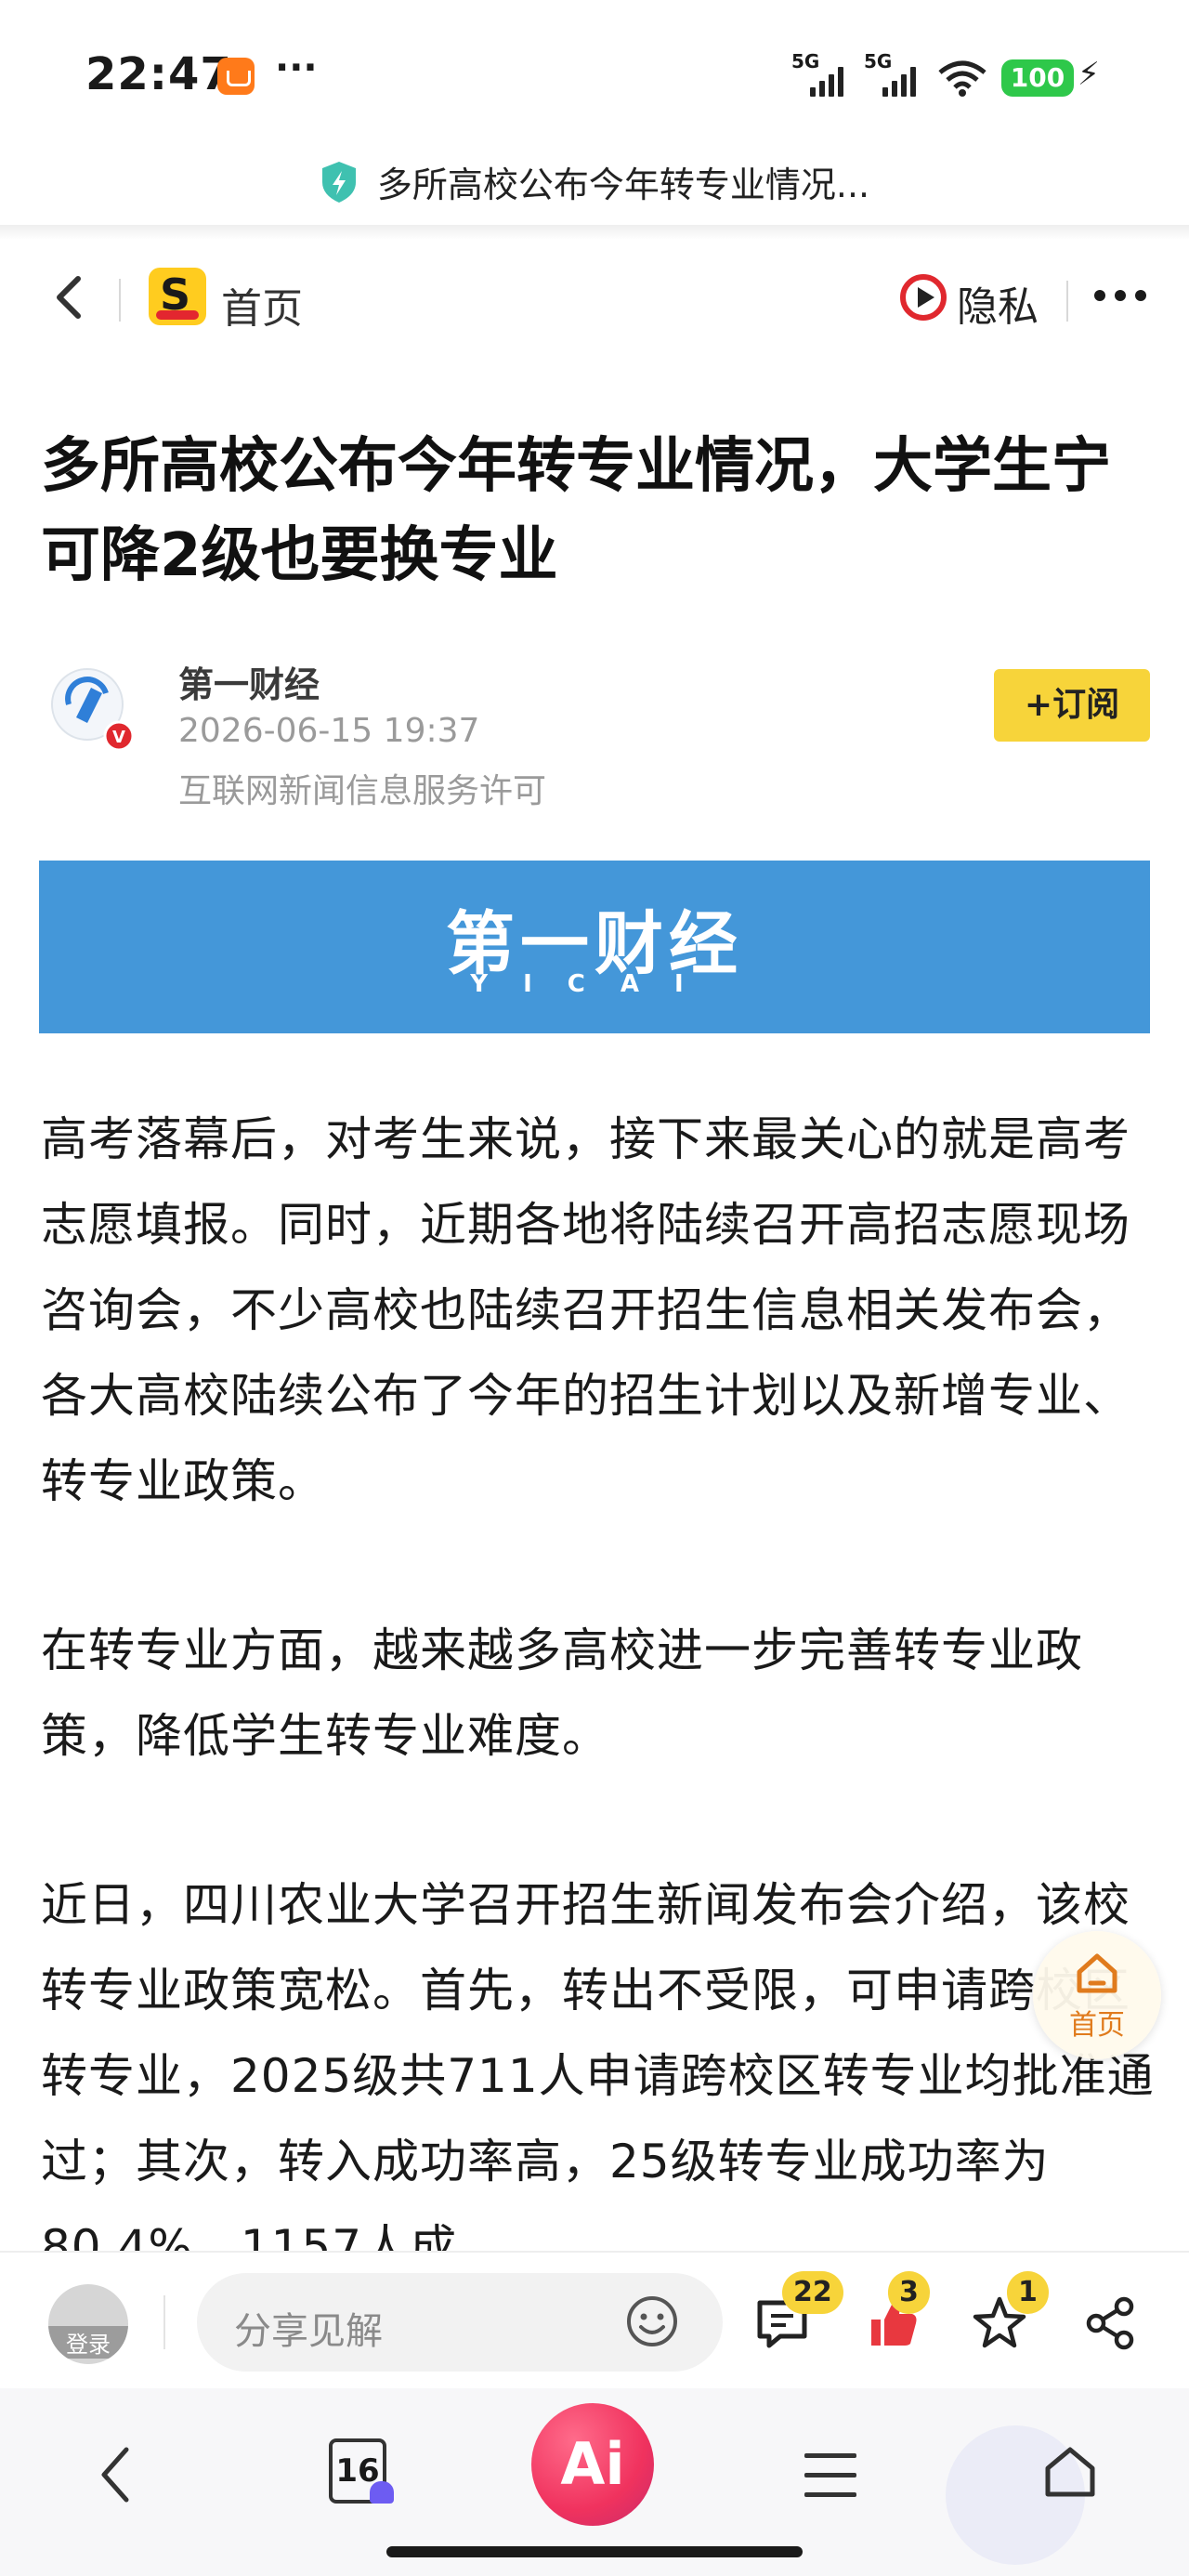  Describe the element at coordinates (1097, 1973) in the screenshot. I see `home-icon` at that location.